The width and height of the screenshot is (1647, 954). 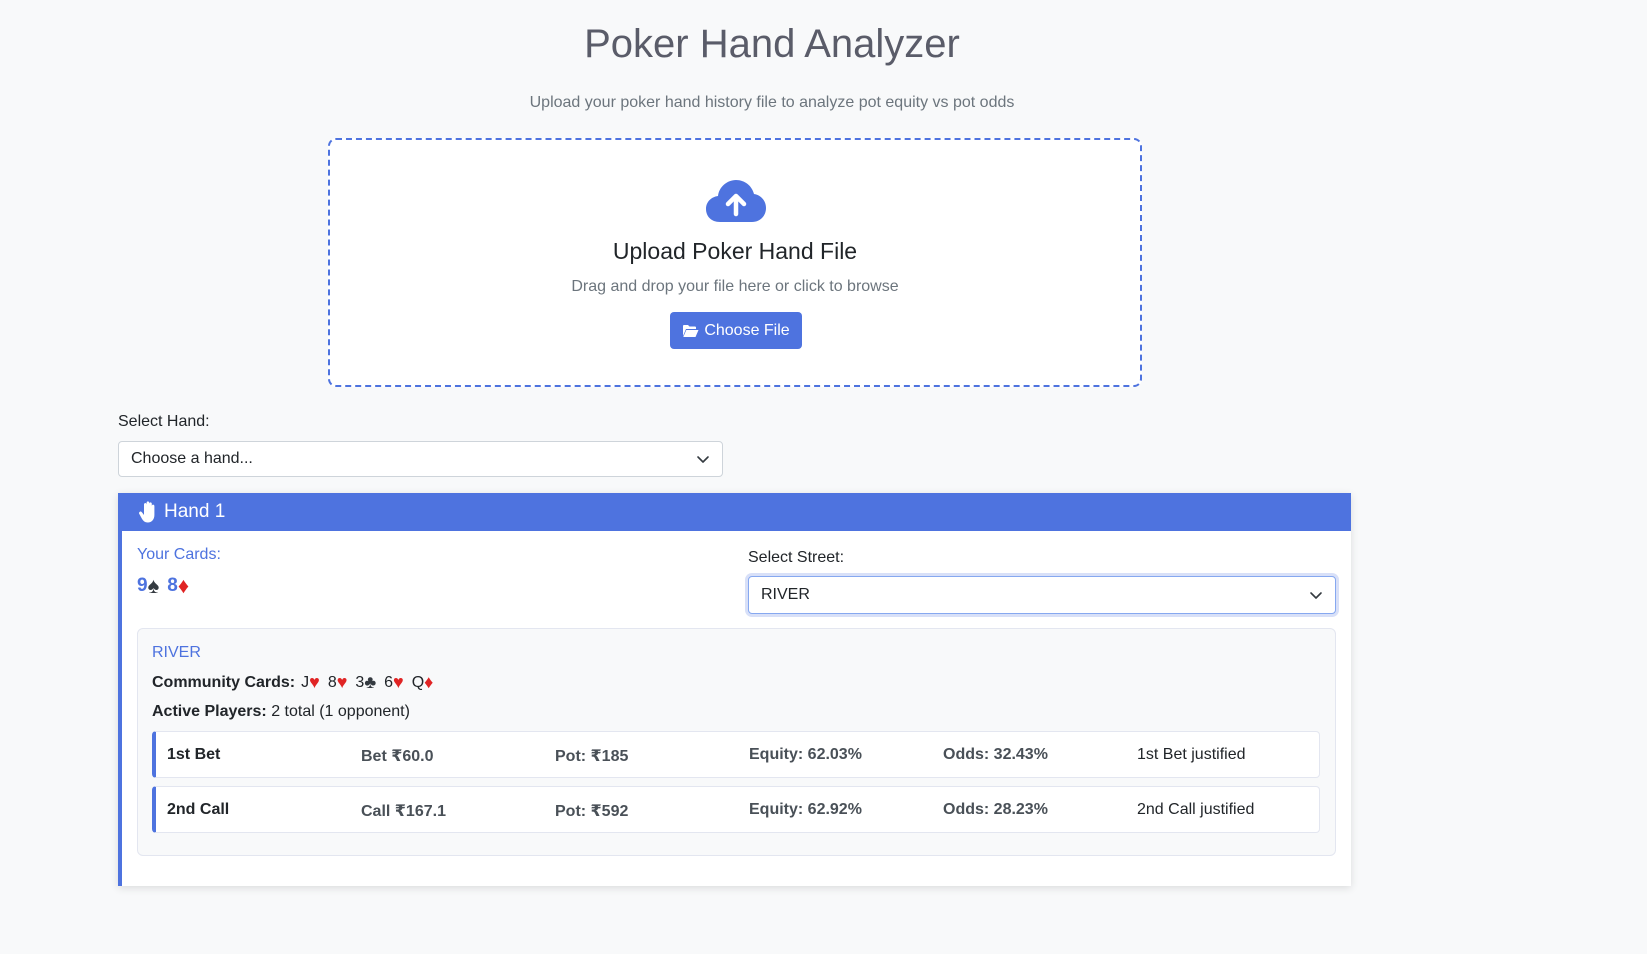 What do you see at coordinates (370, 682) in the screenshot?
I see `club-icon: ♣` at bounding box center [370, 682].